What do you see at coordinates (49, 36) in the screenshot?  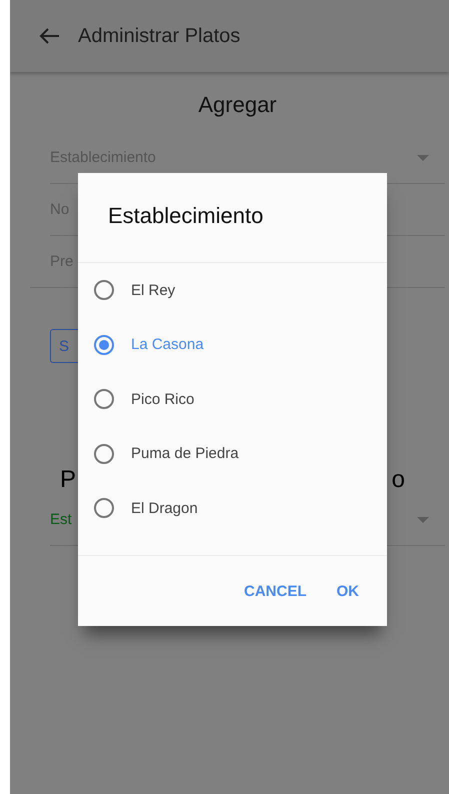 I see `back-arrow-icon` at bounding box center [49, 36].